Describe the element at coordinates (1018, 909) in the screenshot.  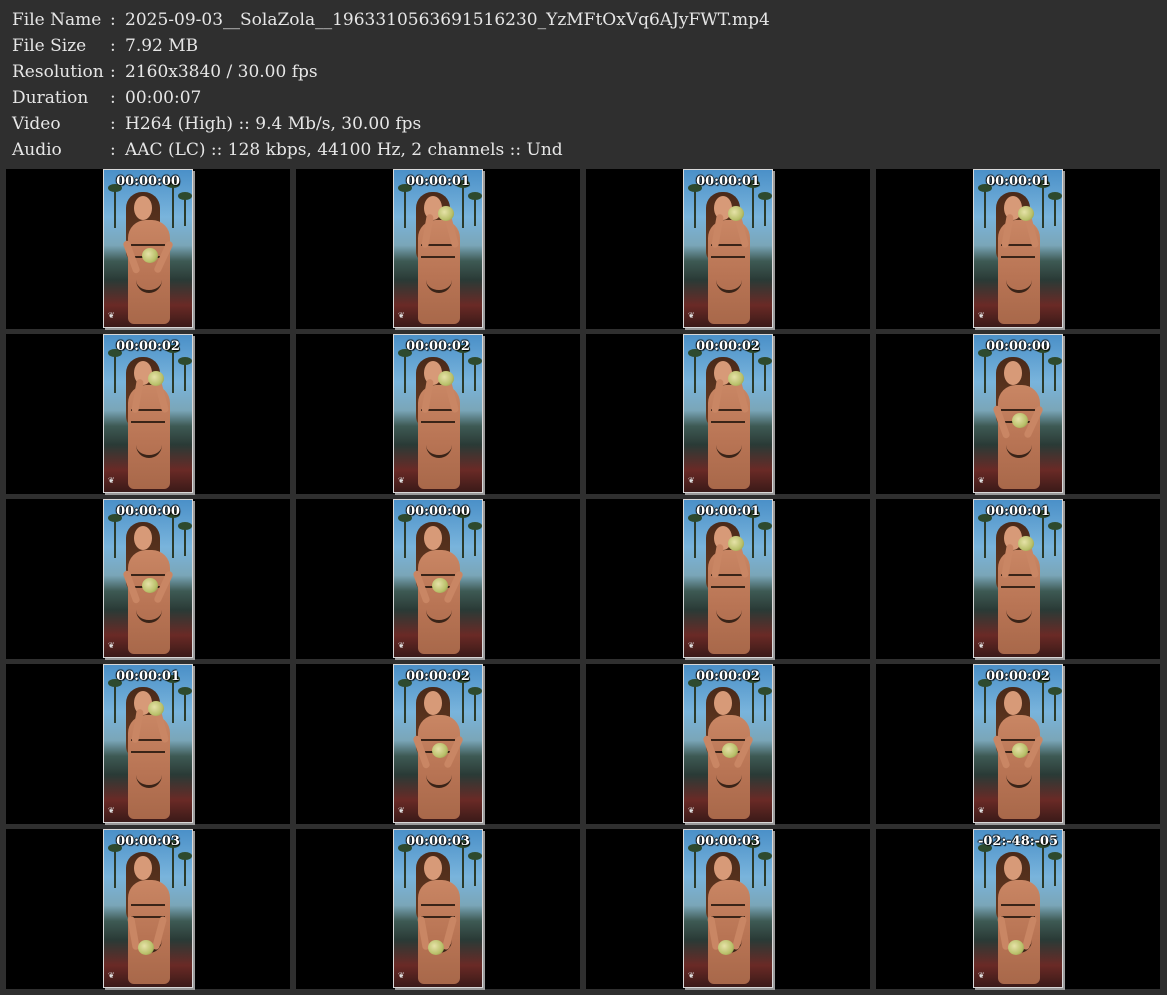
I see `thumbnail-cell: ❦ -02:-48:-05` at that location.